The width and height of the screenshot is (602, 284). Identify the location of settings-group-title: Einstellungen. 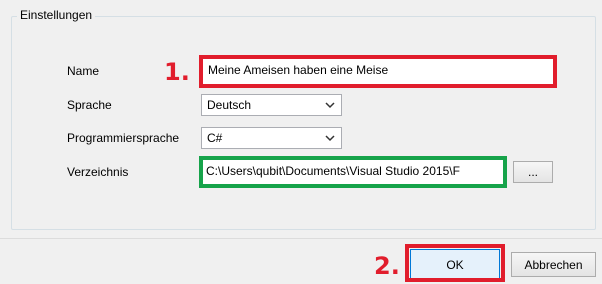
(56, 15).